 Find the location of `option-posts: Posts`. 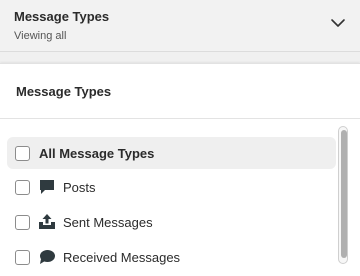

option-posts: Posts is located at coordinates (171, 187).